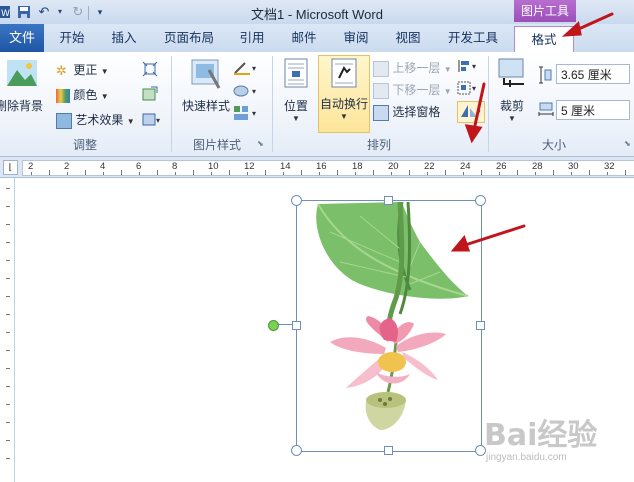 Image resolution: width=634 pixels, height=482 pixels. Describe the element at coordinates (493, 236) in the screenshot. I see `arrow-to-picture` at that location.